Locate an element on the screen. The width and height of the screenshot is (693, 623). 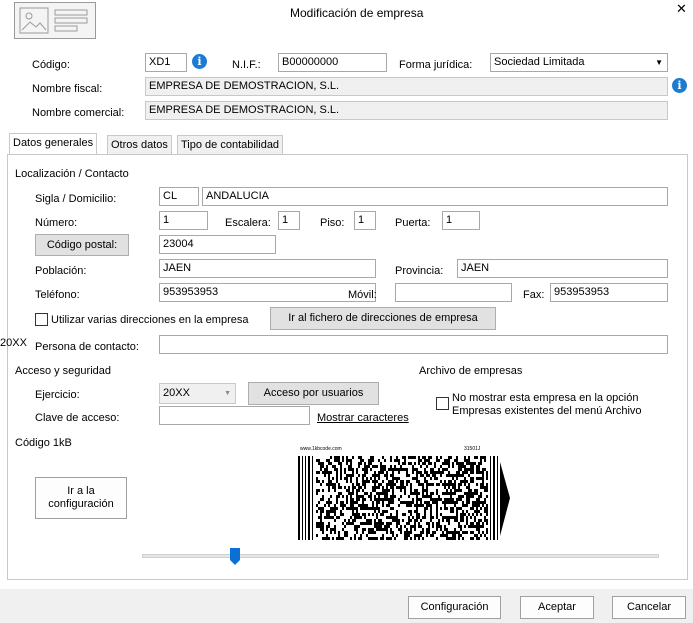
sigla-label: Sigla / Domicilio: is located at coordinates (76, 199).